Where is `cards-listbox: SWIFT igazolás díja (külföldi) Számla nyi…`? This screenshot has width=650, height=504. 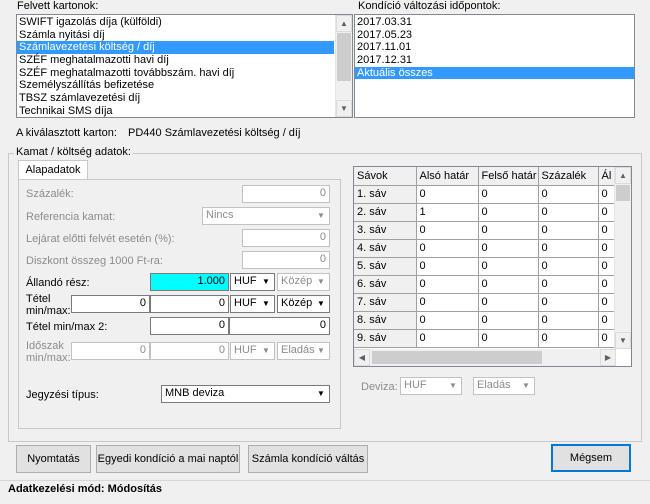 cards-listbox: SWIFT igazolás díja (külföldi) Számla nyi… is located at coordinates (184, 66).